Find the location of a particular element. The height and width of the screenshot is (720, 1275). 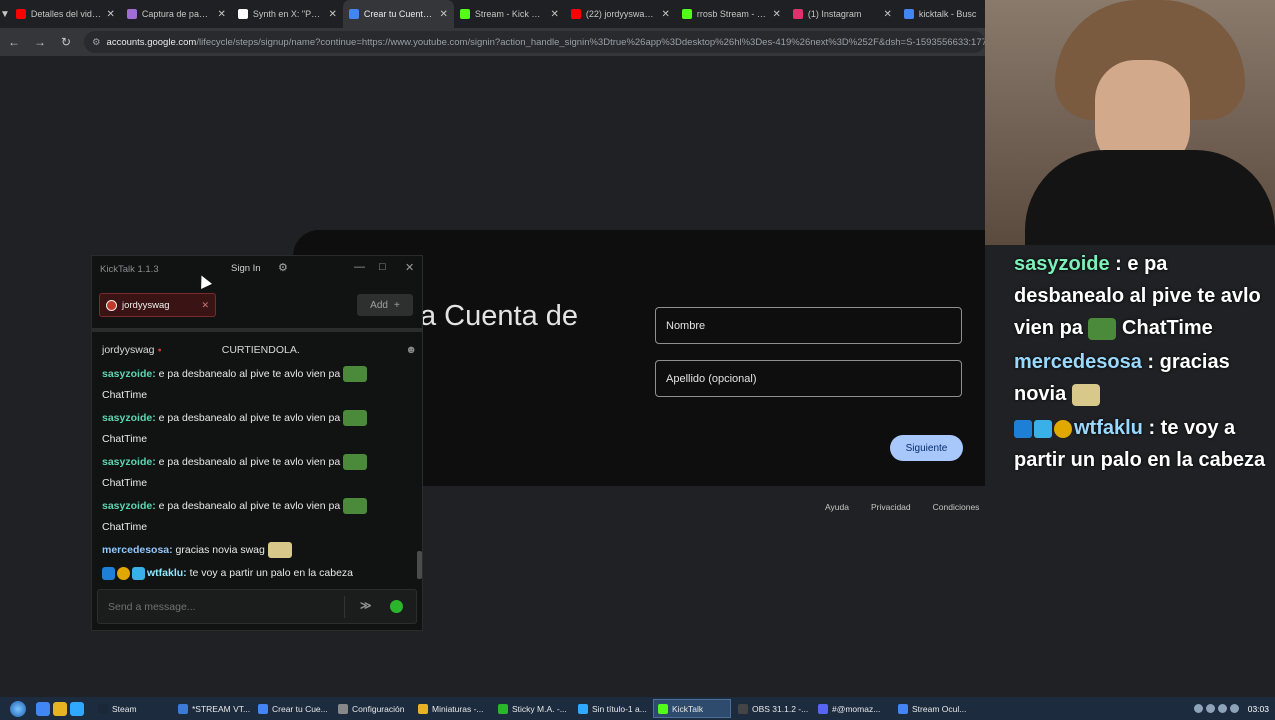

scrollbar is located at coordinates (419, 565).